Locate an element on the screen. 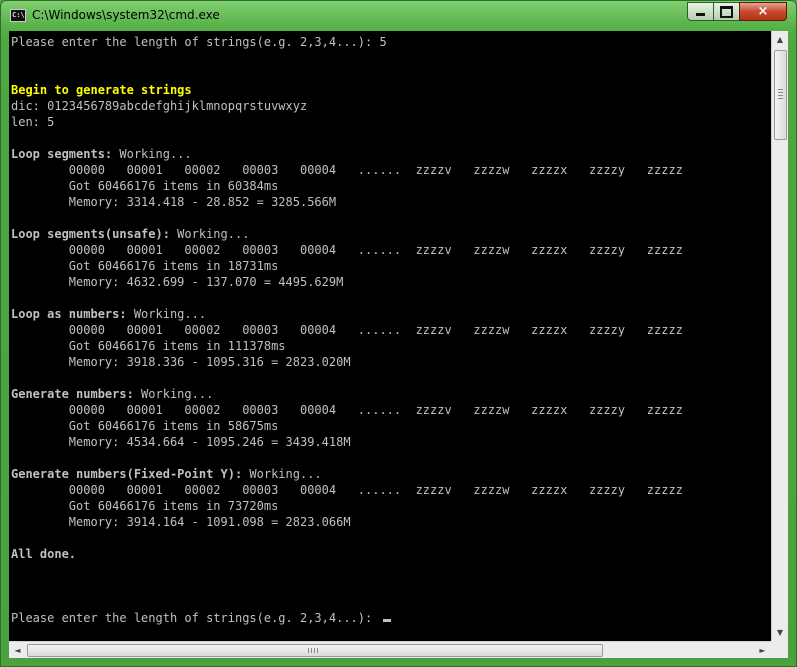 The width and height of the screenshot is (797, 667). title-bar: C:\ C:\Windows\system32\cmd.exe × is located at coordinates (399, 16).